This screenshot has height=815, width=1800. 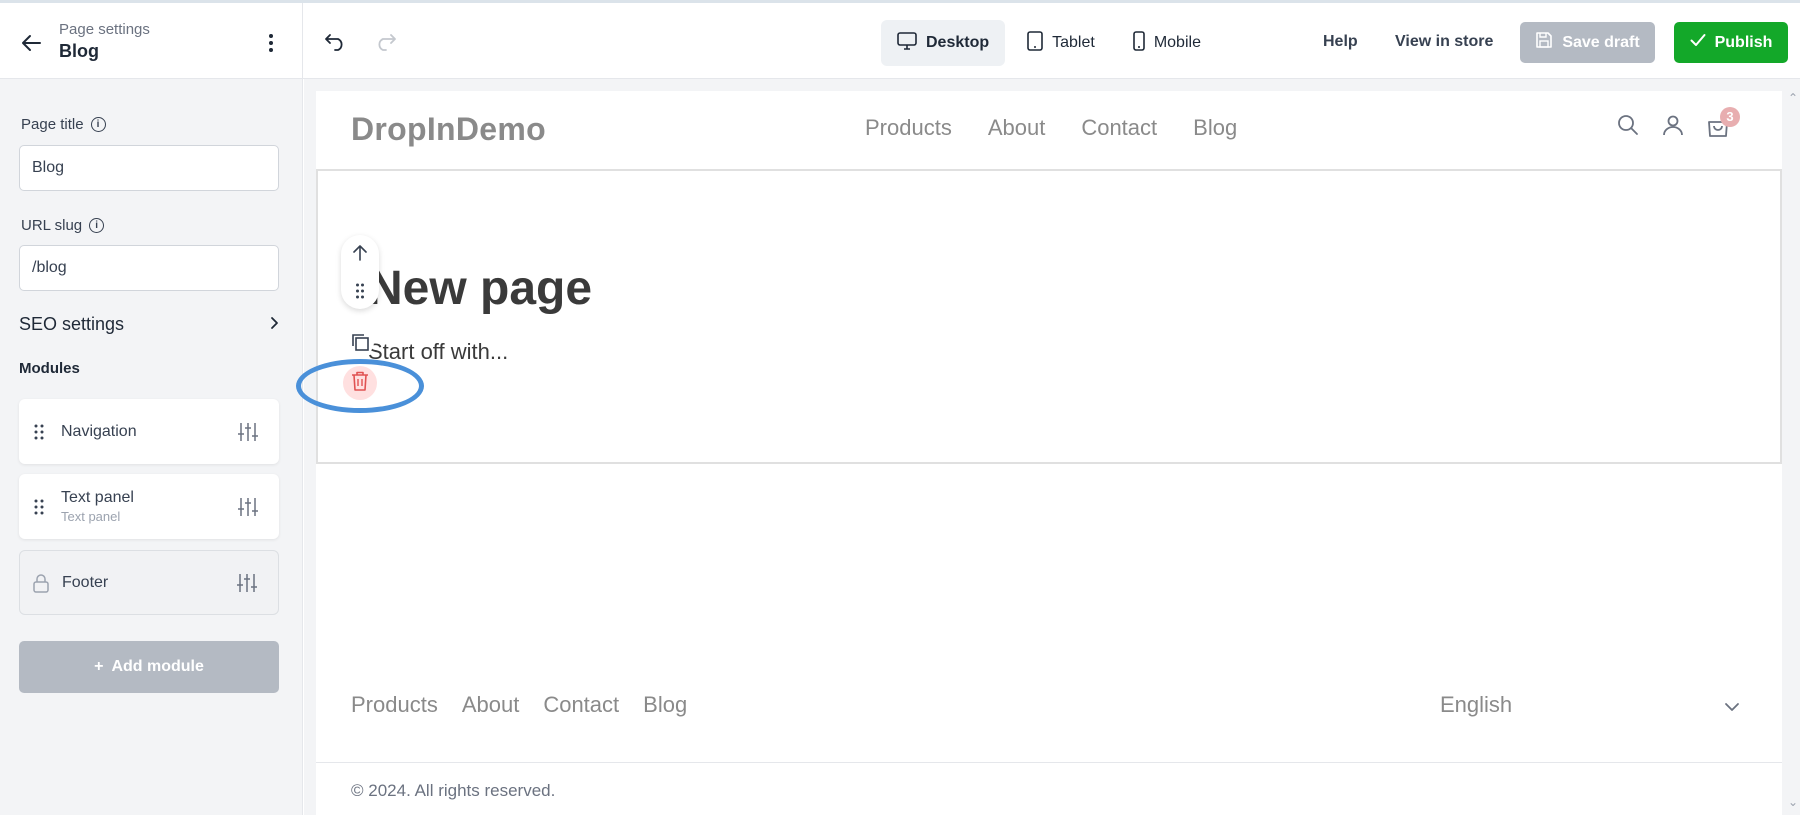 I want to click on page-name: Blog, so click(x=79, y=51).